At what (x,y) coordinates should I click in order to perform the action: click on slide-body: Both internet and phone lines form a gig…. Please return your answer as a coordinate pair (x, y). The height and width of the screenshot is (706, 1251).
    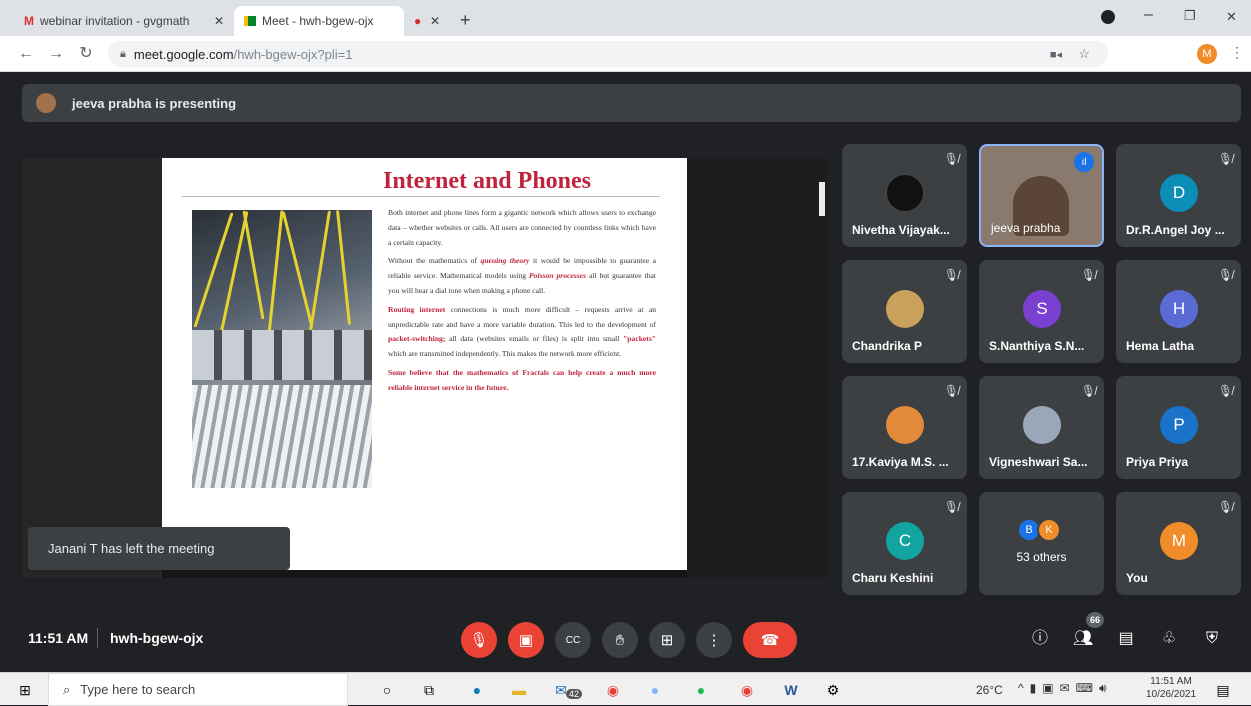
    Looking at the image, I should click on (522, 303).